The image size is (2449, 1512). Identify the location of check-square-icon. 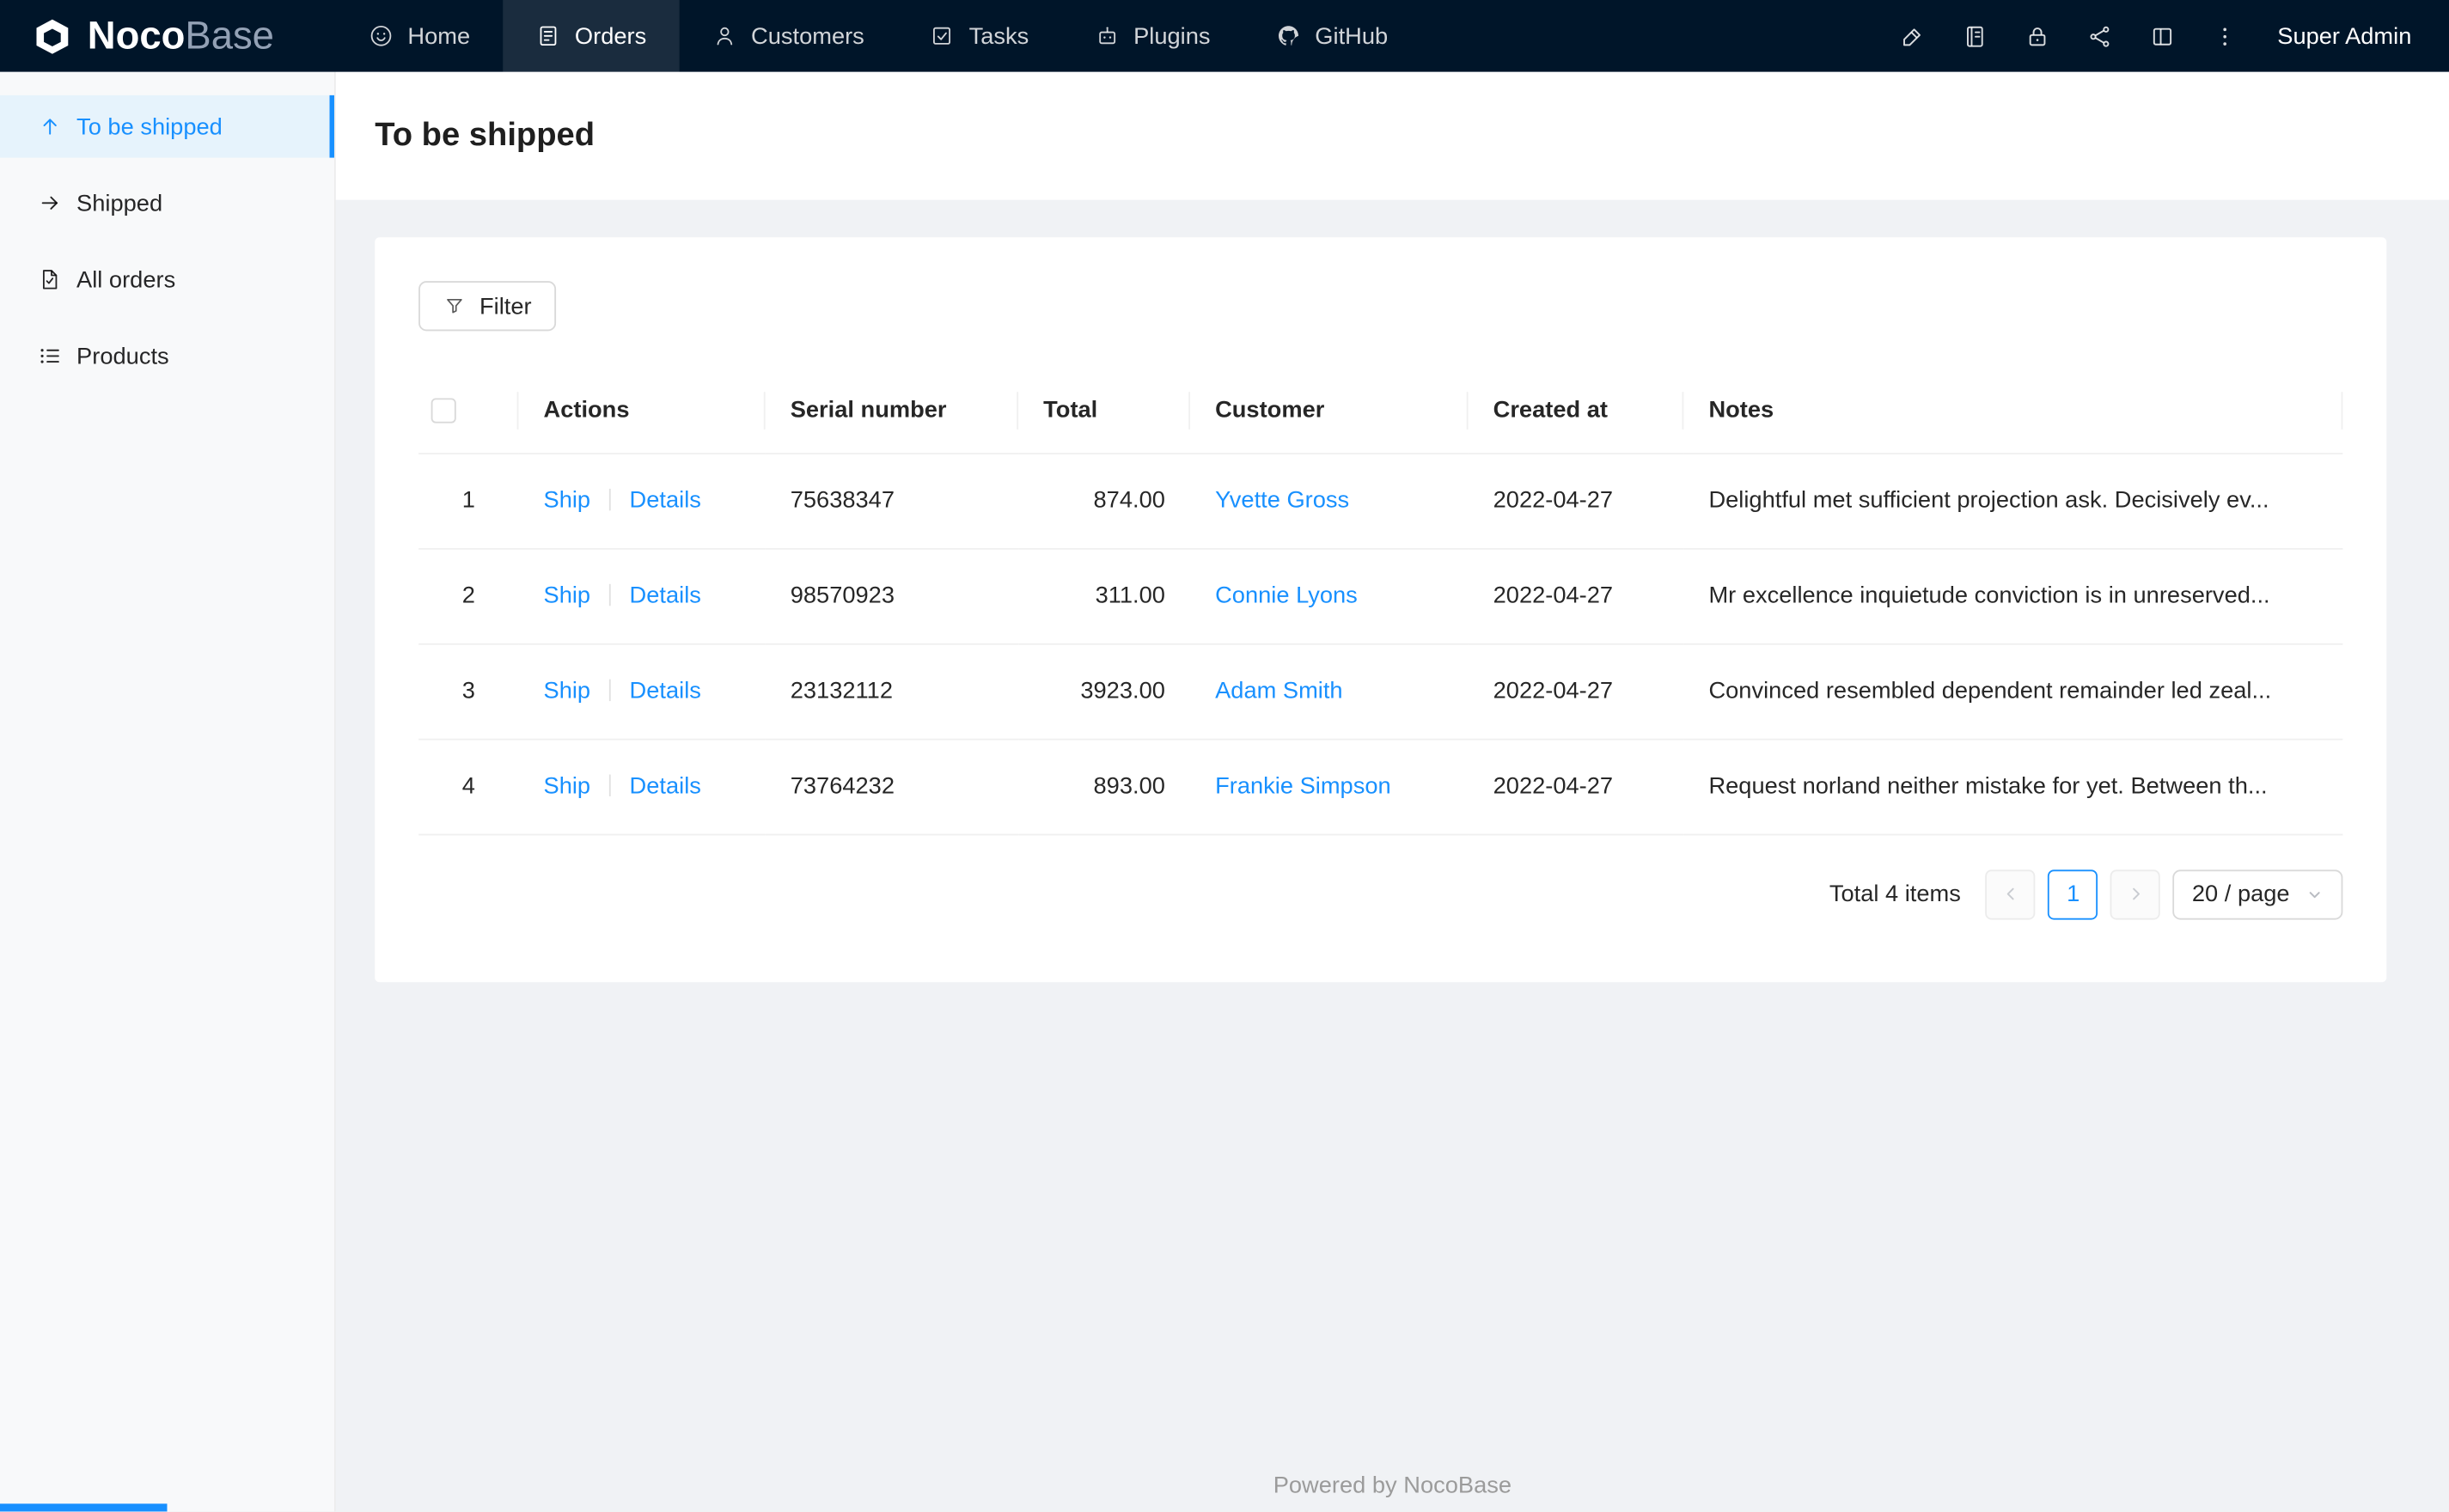
(942, 36).